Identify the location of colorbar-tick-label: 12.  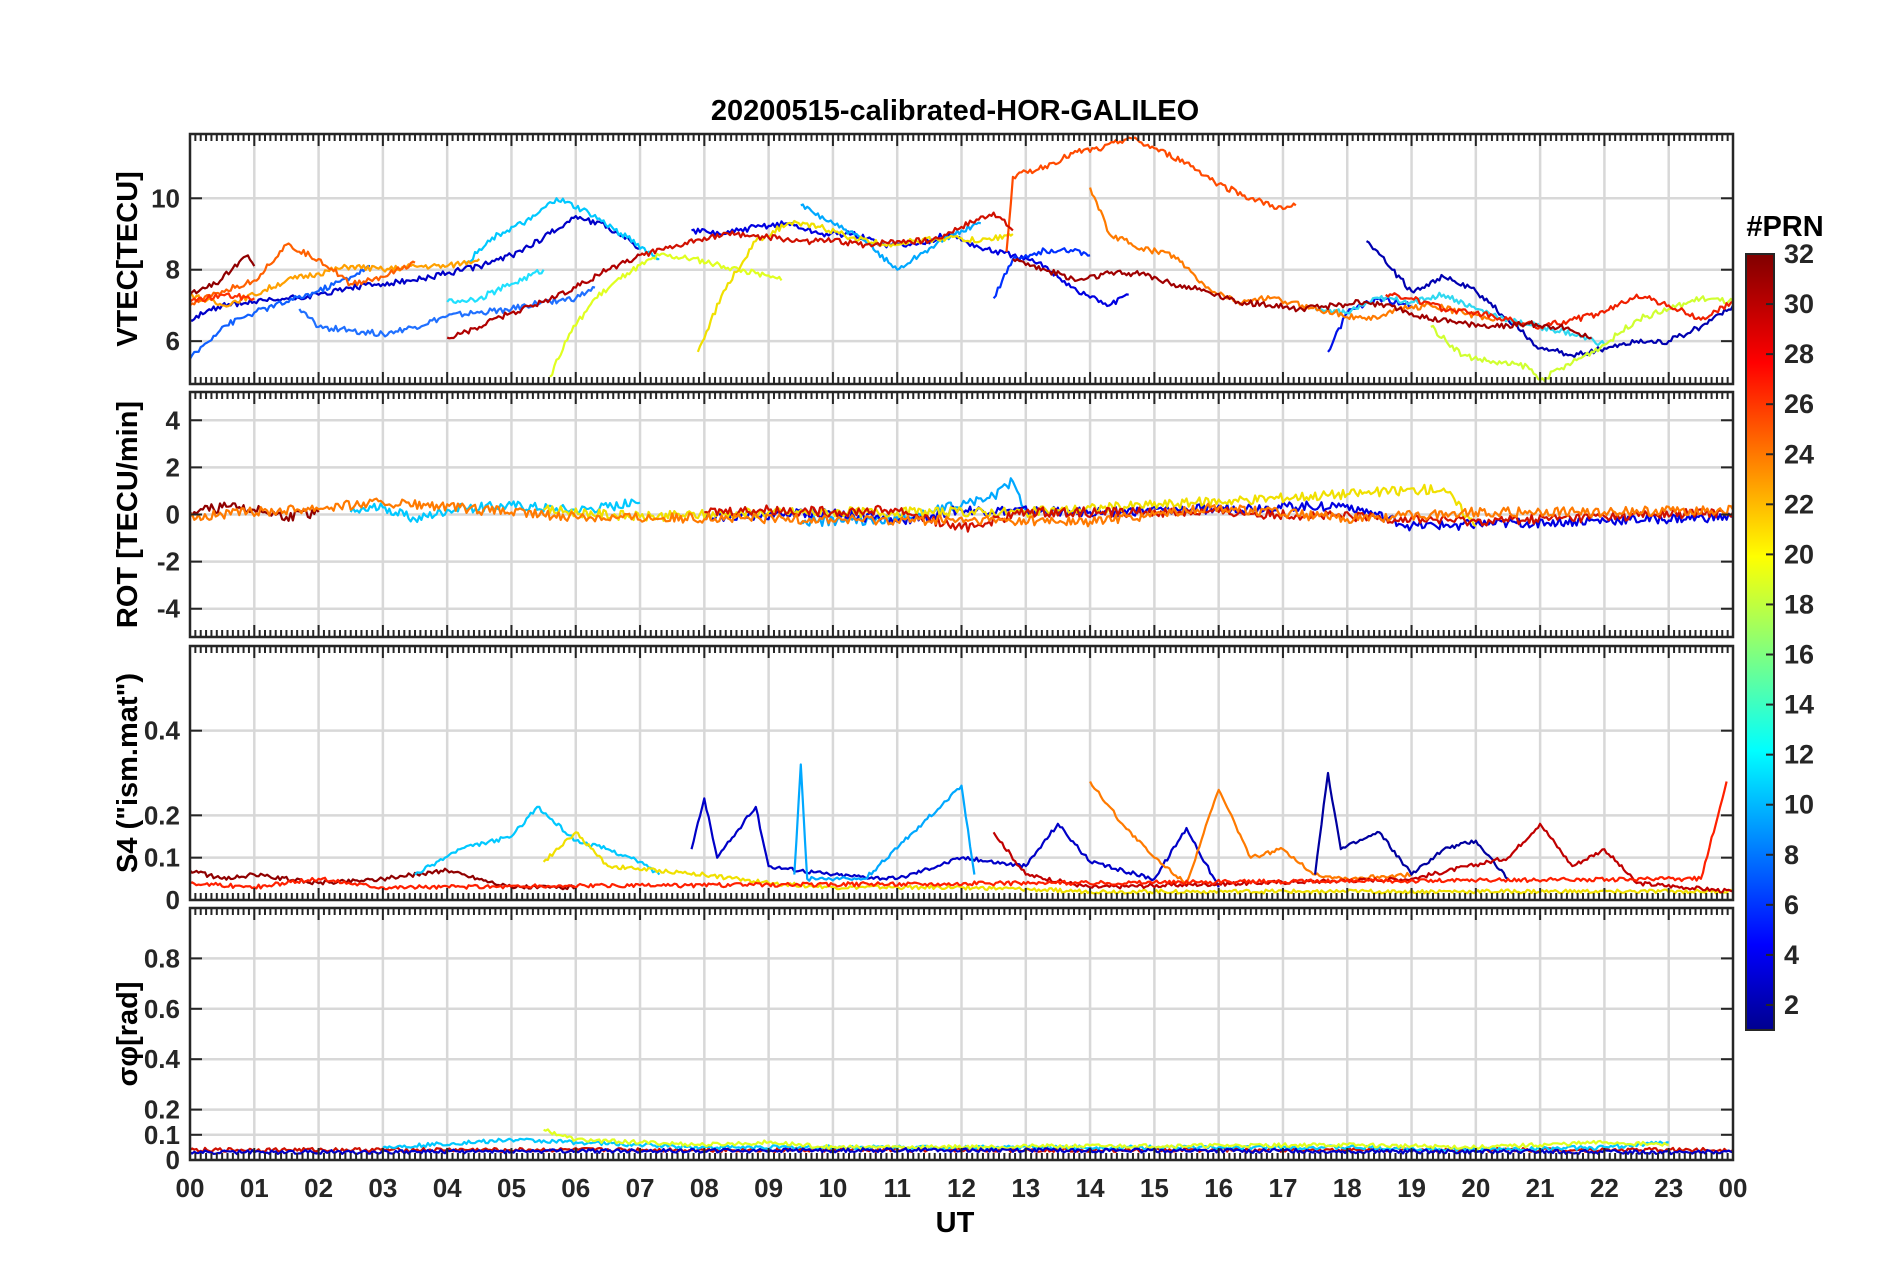
(1799, 755).